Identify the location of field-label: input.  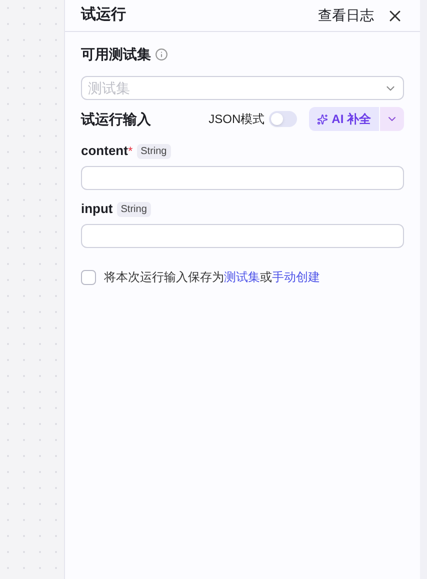
(97, 209).